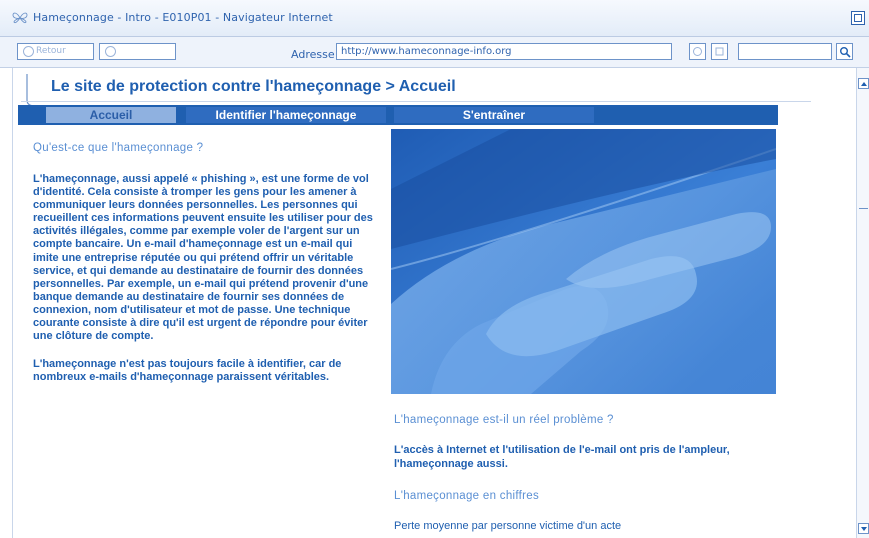  Describe the element at coordinates (785, 51) in the screenshot. I see `search-input` at that location.